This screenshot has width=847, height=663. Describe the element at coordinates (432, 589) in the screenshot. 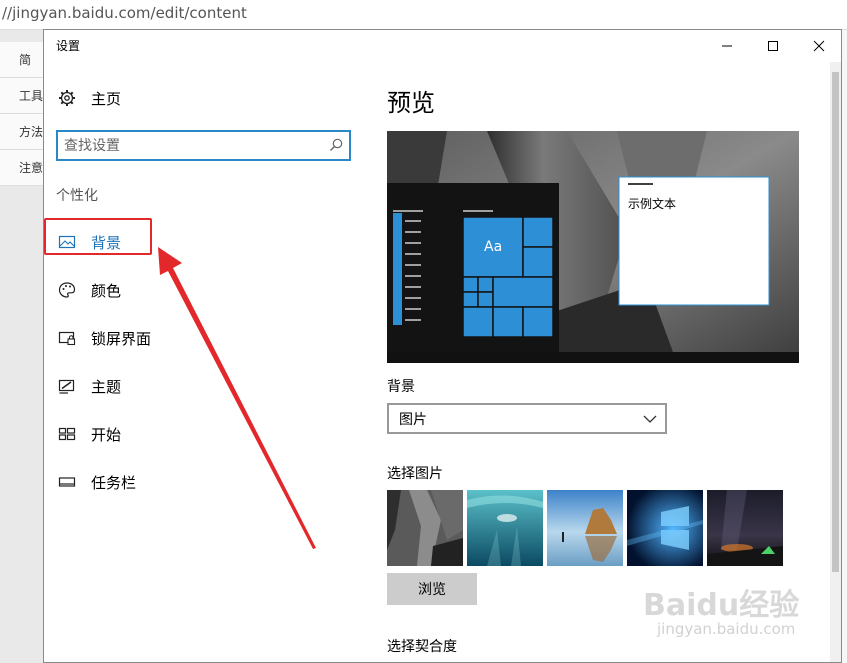

I see `browse-button: 浏览` at that location.